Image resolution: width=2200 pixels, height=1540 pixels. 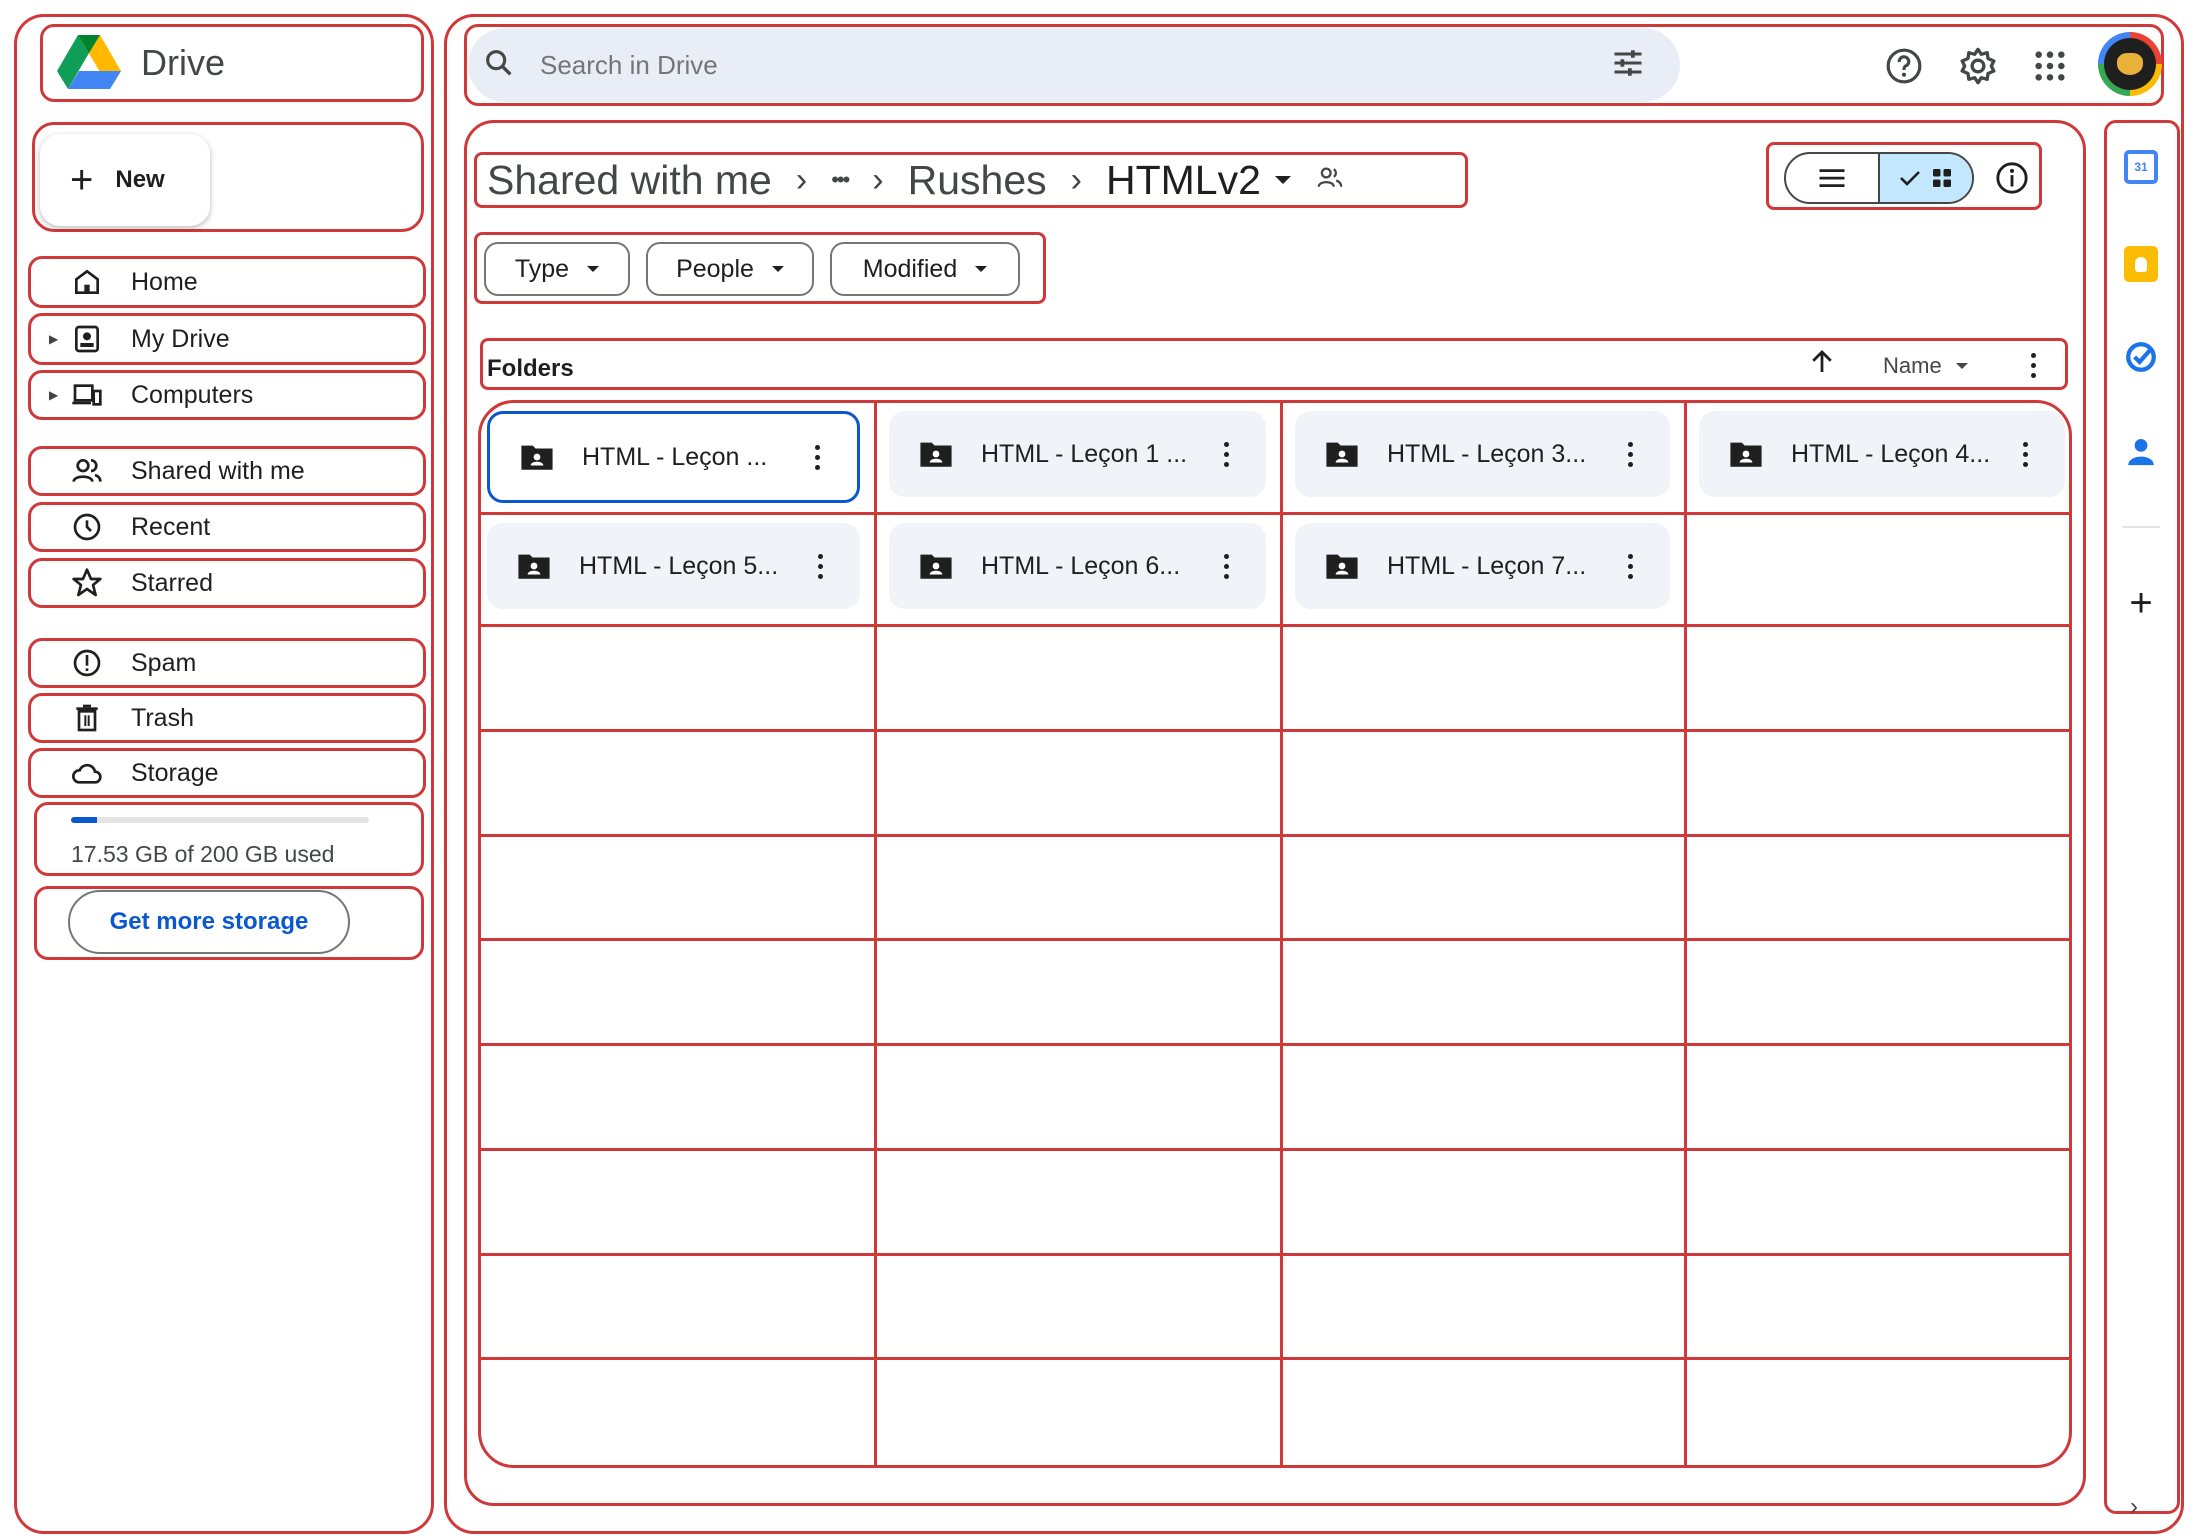 I want to click on breadcrumb-ellipsis: •••, so click(x=840, y=180).